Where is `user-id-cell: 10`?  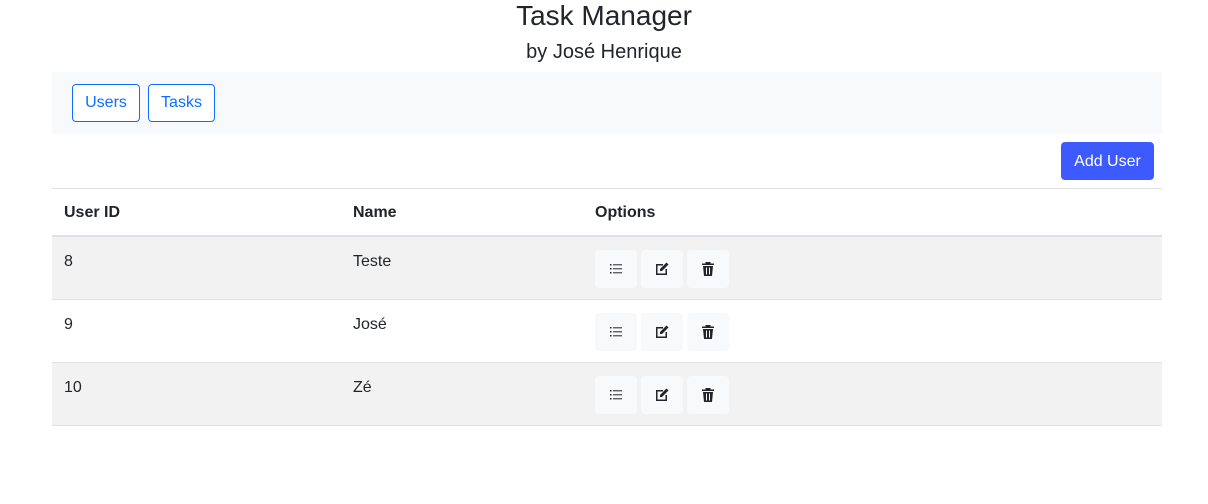
user-id-cell: 10 is located at coordinates (73, 387).